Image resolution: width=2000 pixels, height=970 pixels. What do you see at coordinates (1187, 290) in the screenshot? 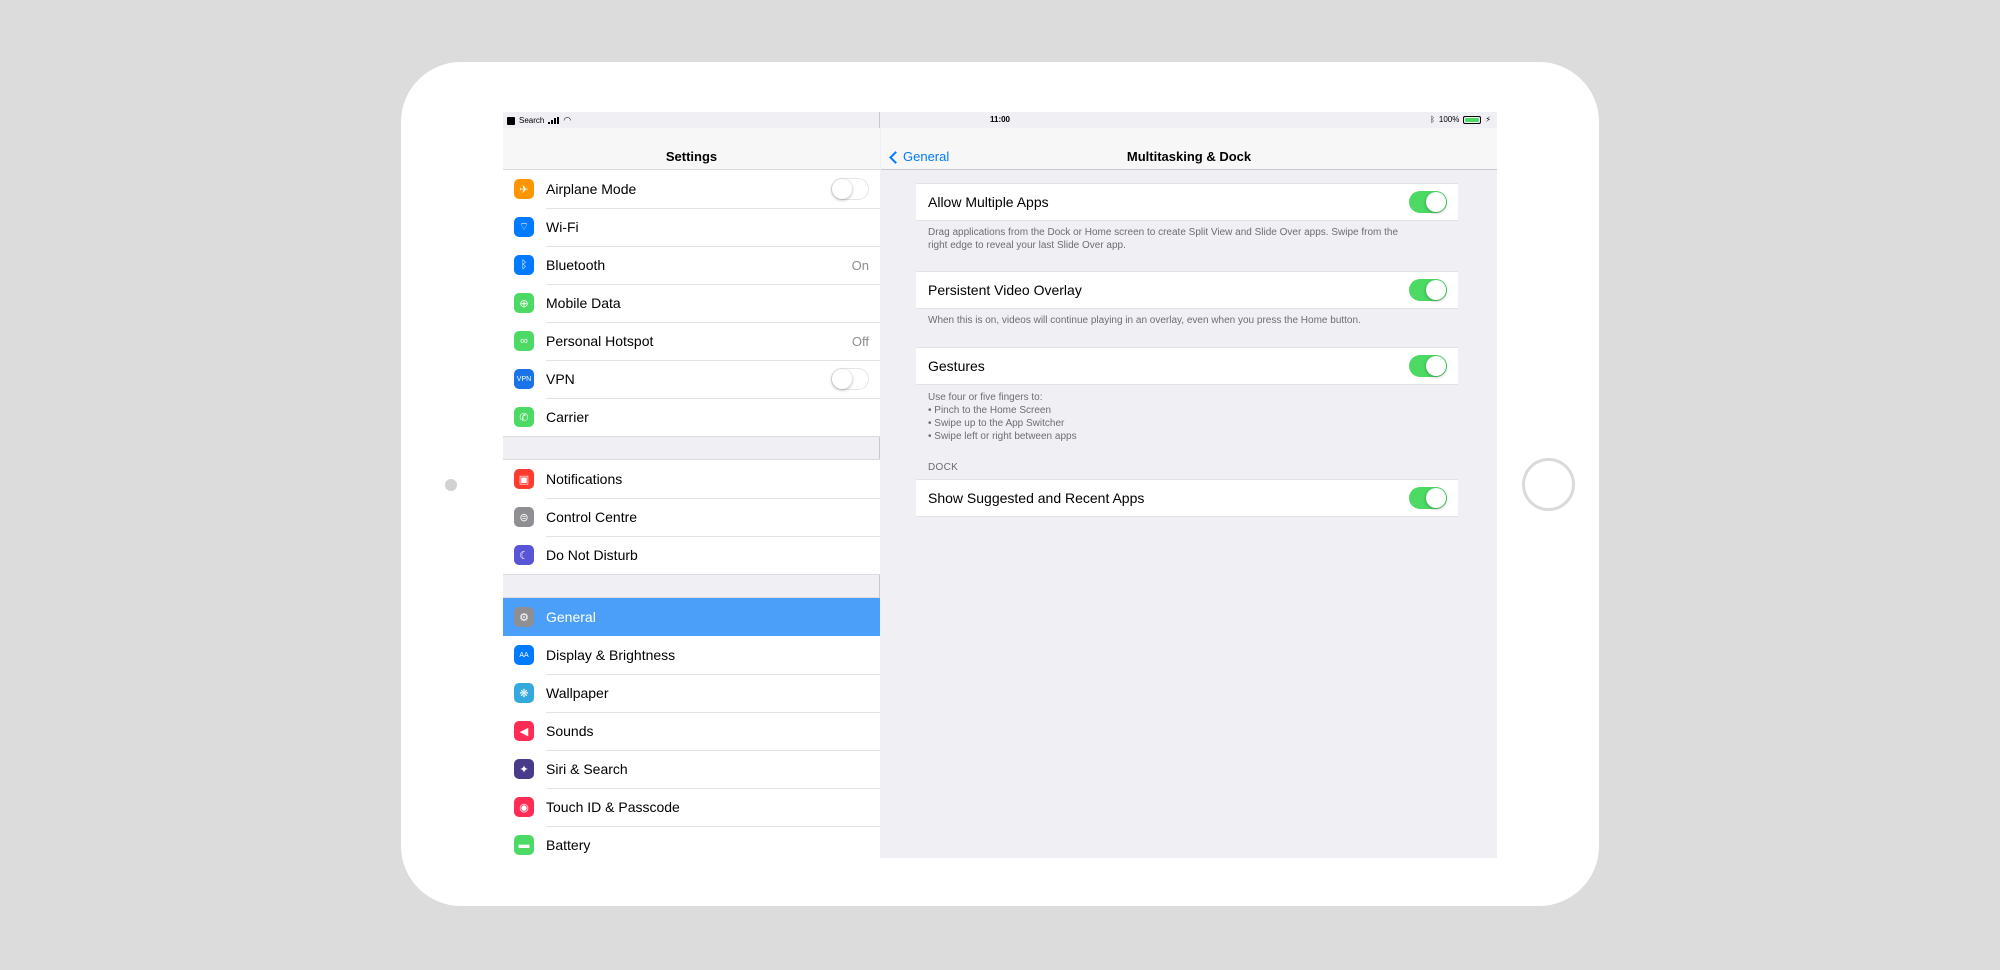
I see `persistent-video-overlay-row: Persistent Video Overlay` at bounding box center [1187, 290].